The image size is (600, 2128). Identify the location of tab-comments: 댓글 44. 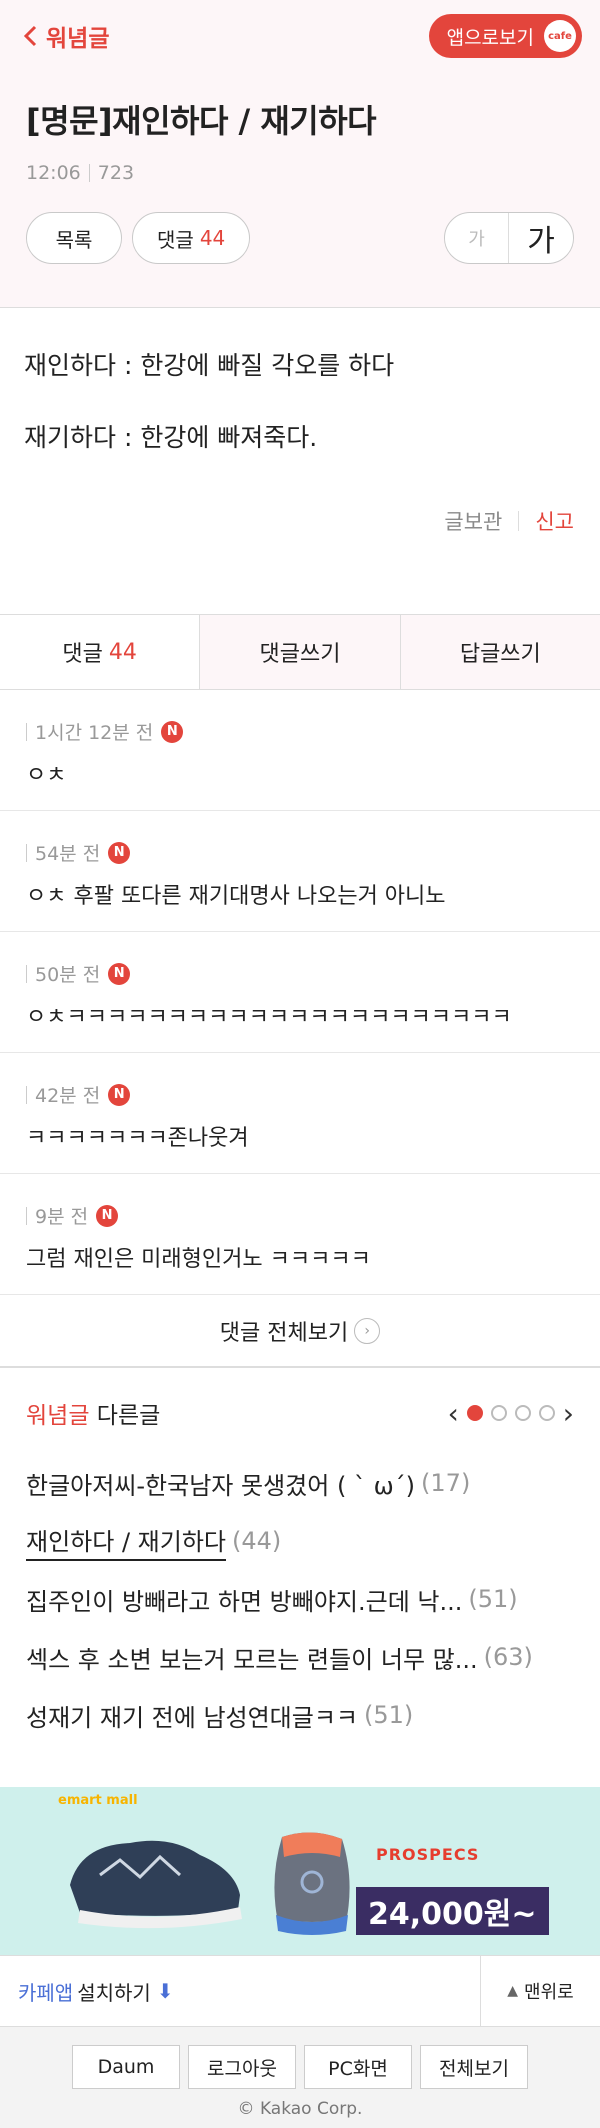
(100, 652).